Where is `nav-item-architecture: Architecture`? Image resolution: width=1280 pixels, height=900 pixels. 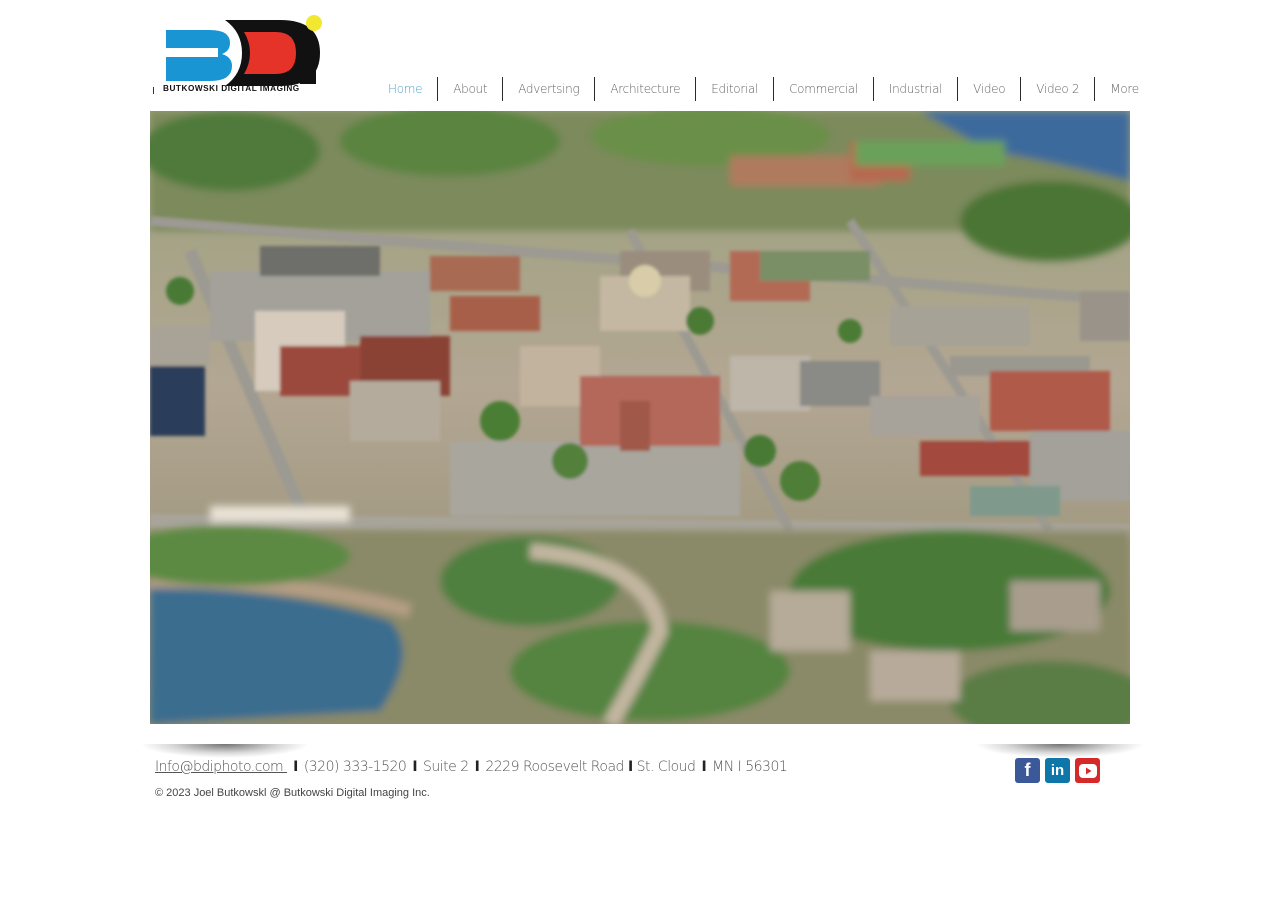
nav-item-architecture: Architecture is located at coordinates (645, 89).